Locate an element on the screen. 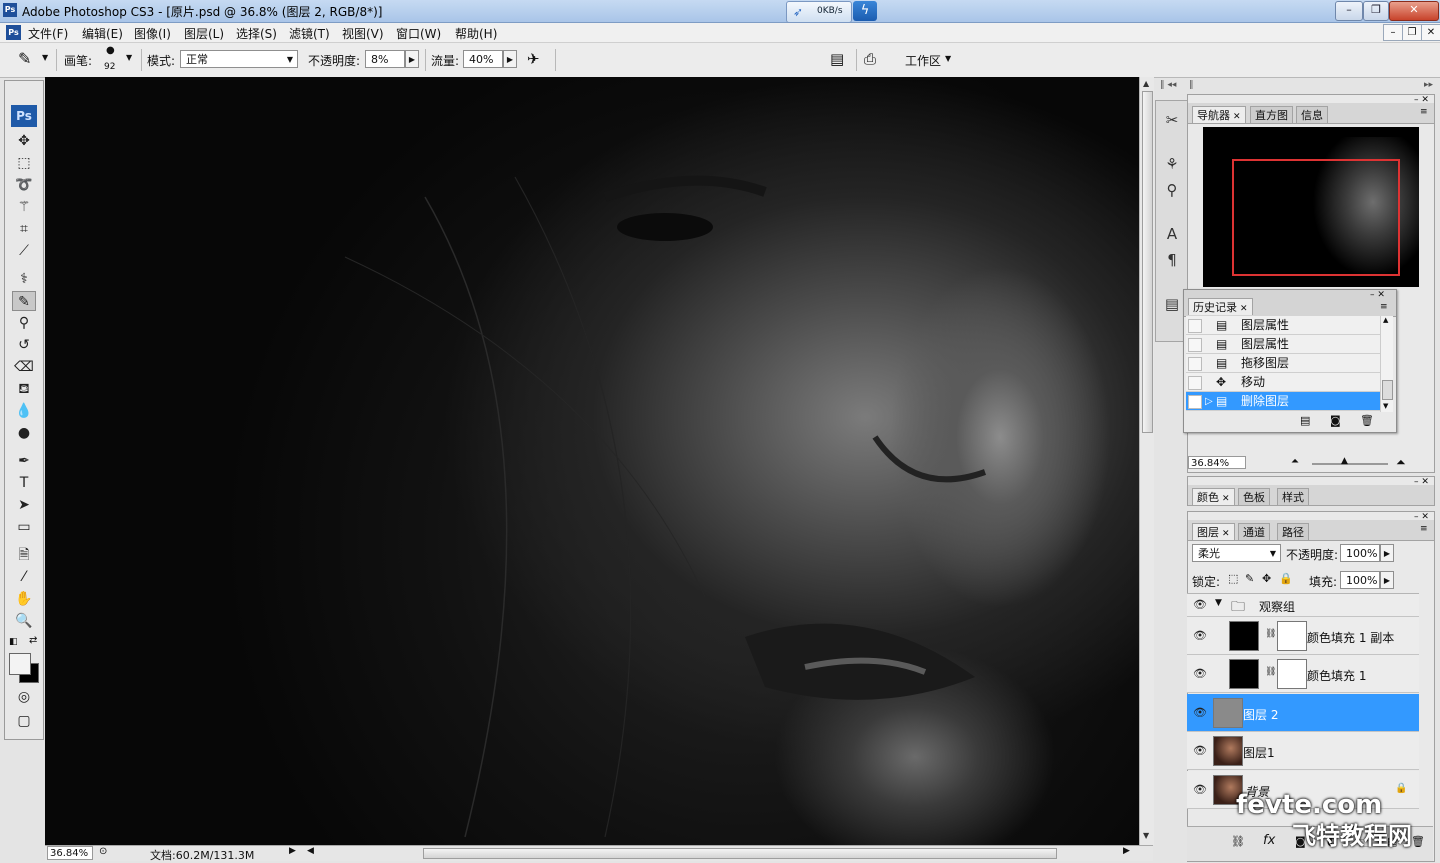  dock-grip-icon: ‖ is located at coordinates (1191, 85).